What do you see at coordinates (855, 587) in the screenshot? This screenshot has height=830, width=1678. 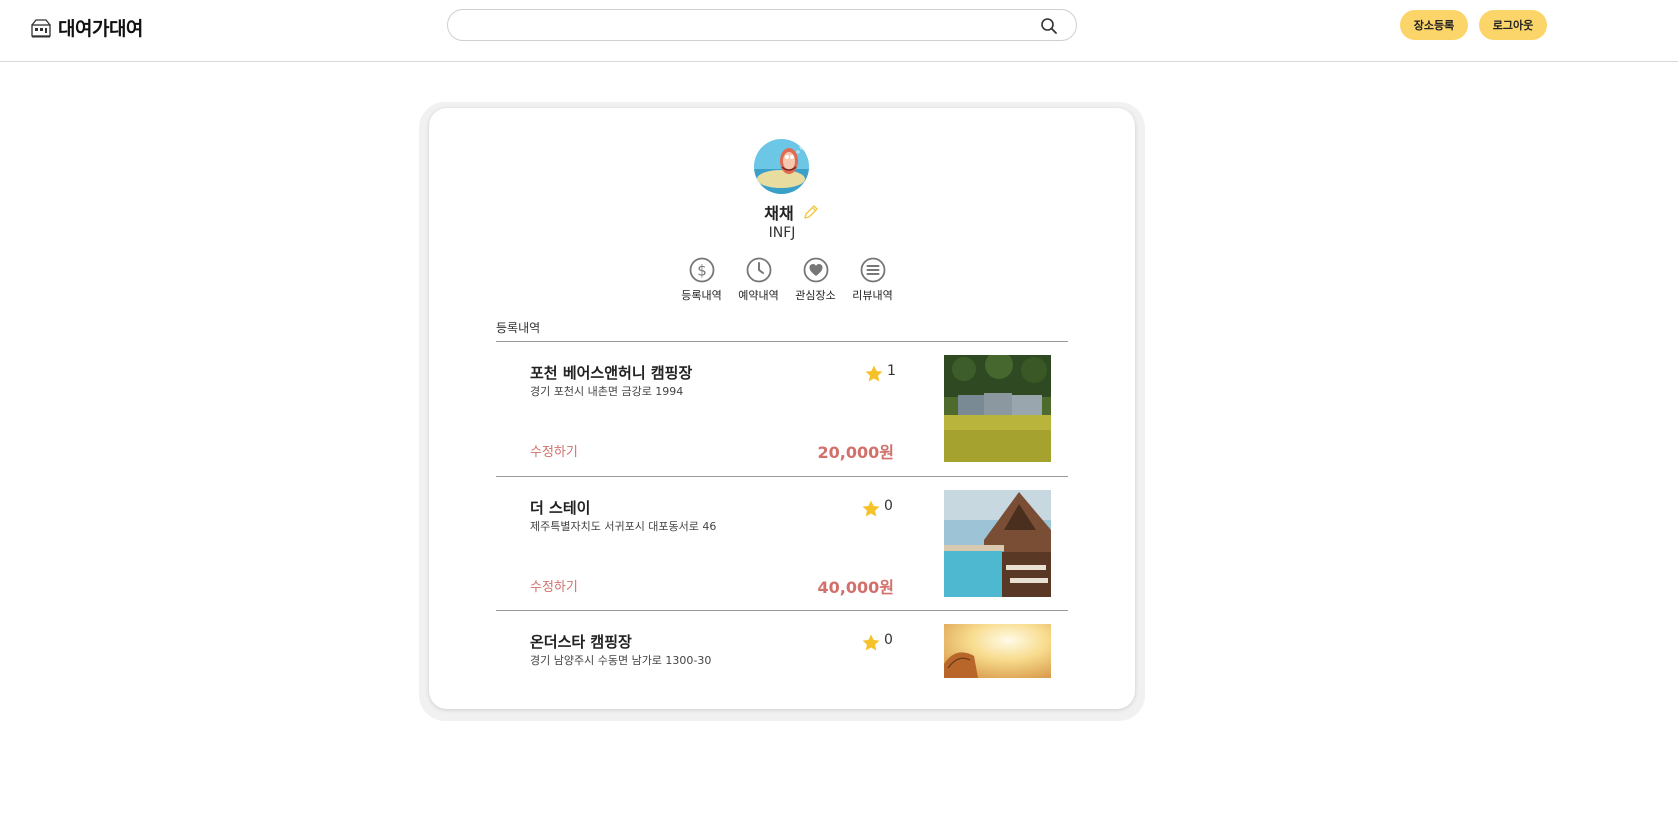 I see `item-price: 40,000원` at bounding box center [855, 587].